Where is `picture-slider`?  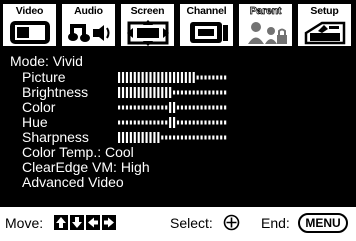 picture-slider is located at coordinates (173, 77).